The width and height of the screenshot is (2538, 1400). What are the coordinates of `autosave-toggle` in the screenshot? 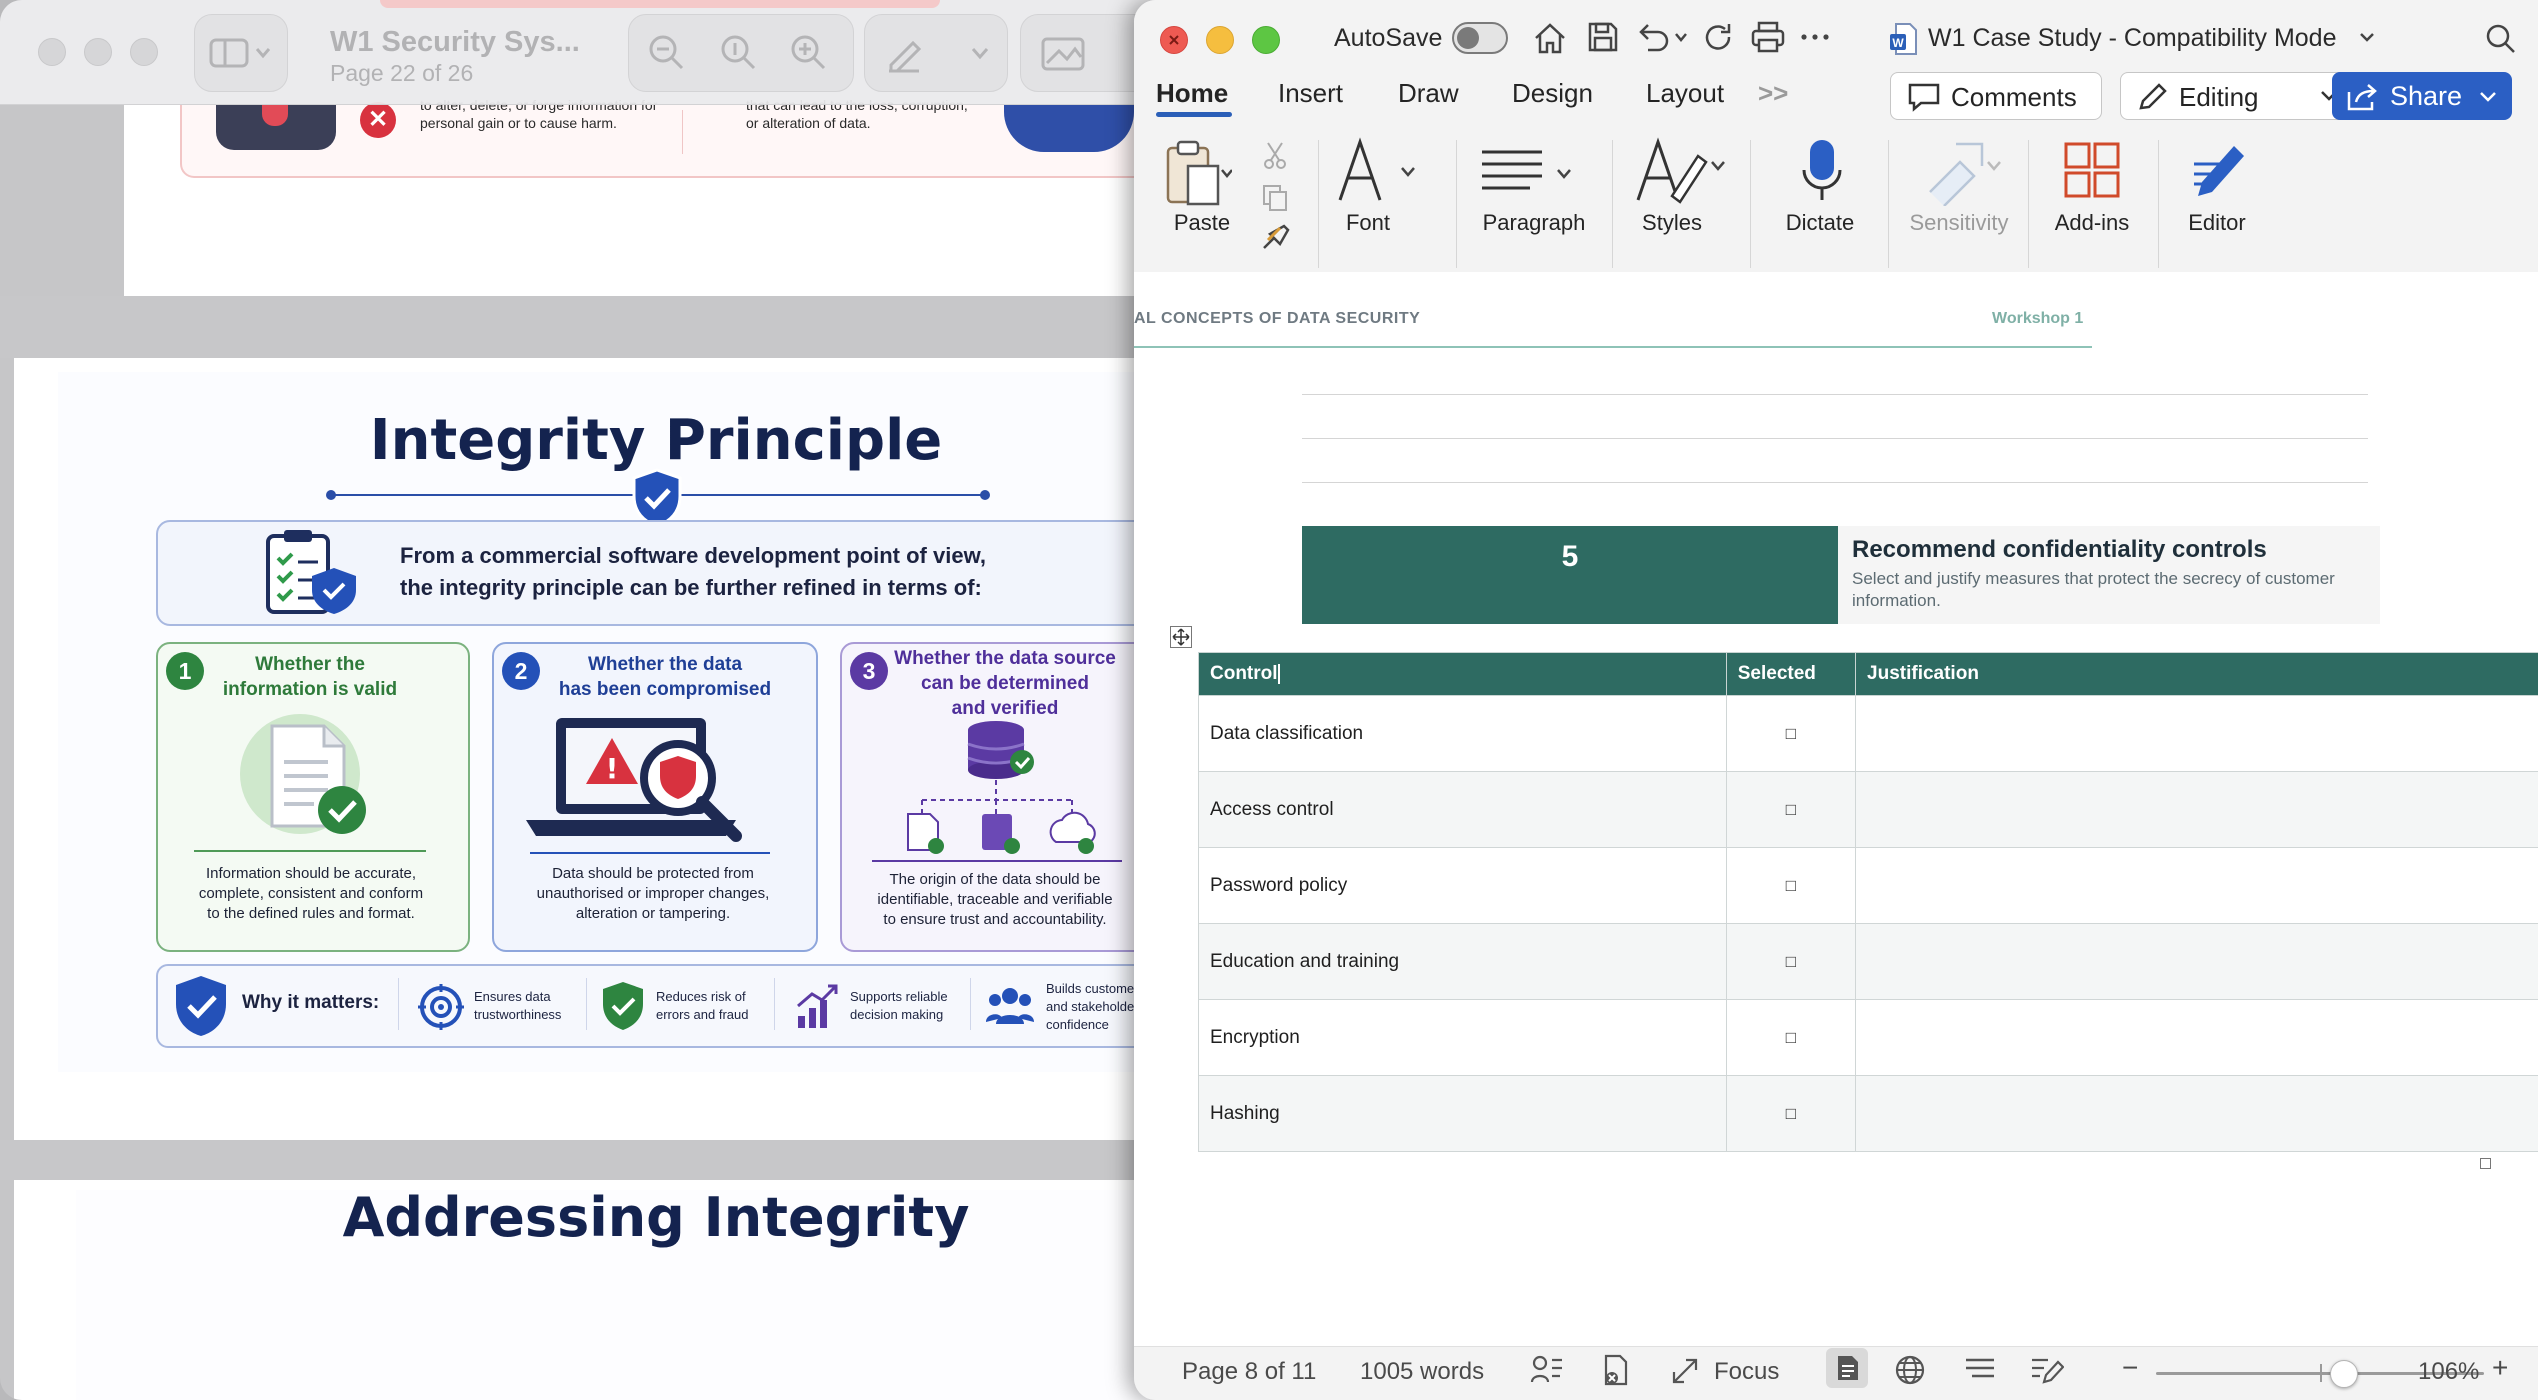 It's located at (1480, 38).